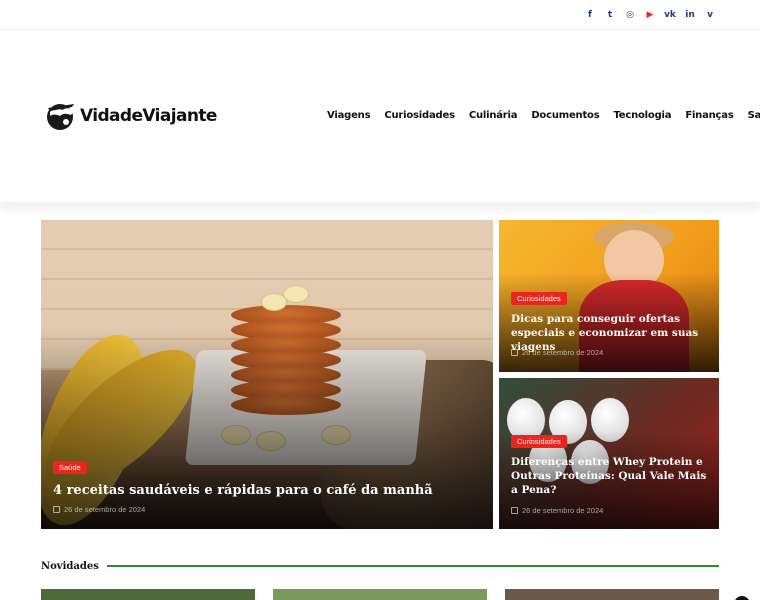 This screenshot has width=760, height=600. I want to click on youtube-icon: ▶, so click(650, 15).